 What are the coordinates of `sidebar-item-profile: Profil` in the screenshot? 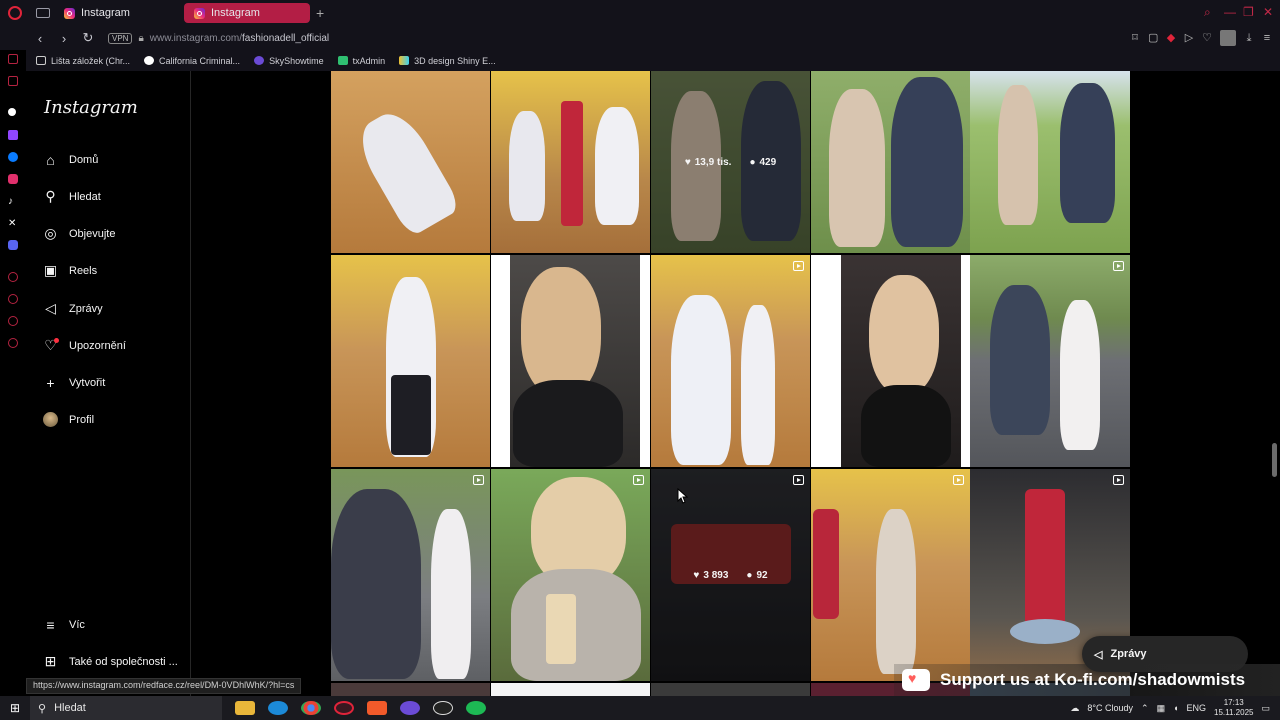 It's located at (68, 419).